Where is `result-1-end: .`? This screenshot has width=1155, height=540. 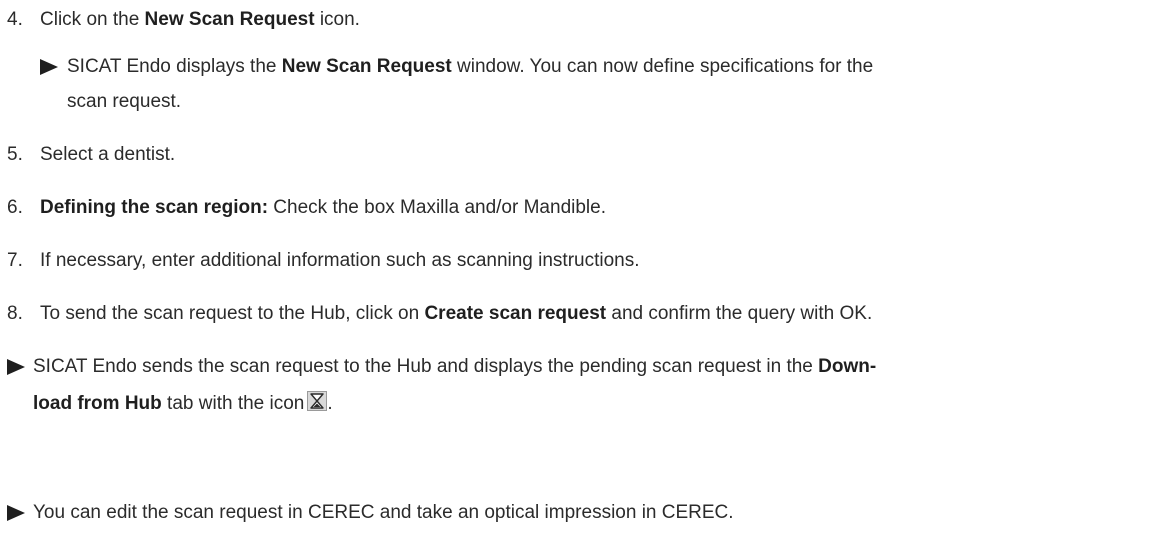
result-1-end: . is located at coordinates (330, 403).